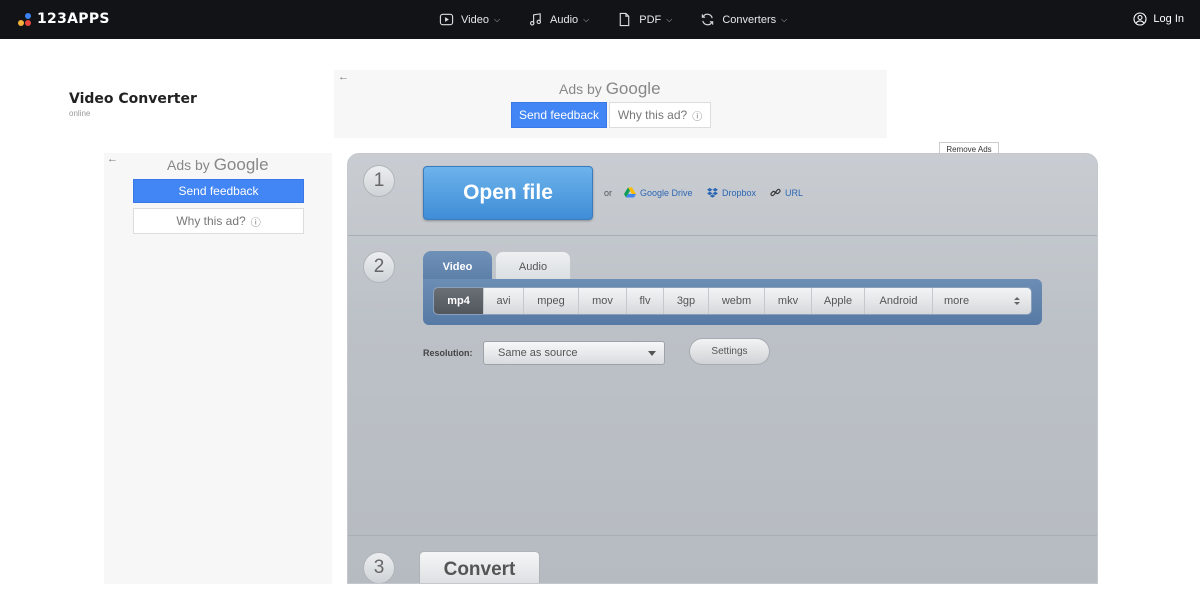 The width and height of the screenshot is (1200, 610). I want to click on settings-label: Settings, so click(729, 351).